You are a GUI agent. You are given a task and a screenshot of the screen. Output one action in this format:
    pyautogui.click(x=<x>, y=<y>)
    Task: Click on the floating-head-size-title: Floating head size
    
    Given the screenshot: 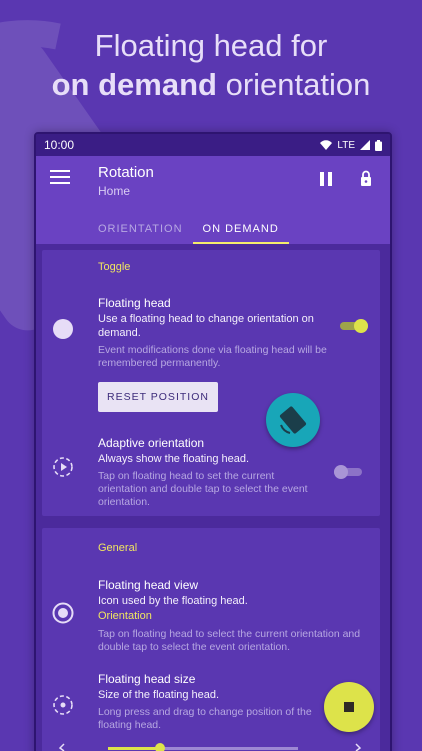 What is the action you would take?
    pyautogui.click(x=147, y=679)
    